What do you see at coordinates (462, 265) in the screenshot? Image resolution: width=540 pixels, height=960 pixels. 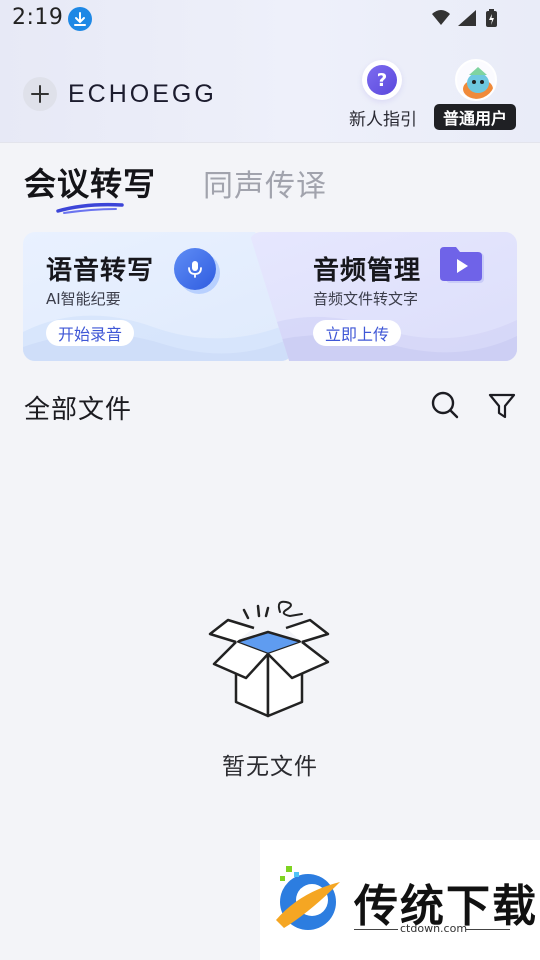 I see `video-folder-icon` at bounding box center [462, 265].